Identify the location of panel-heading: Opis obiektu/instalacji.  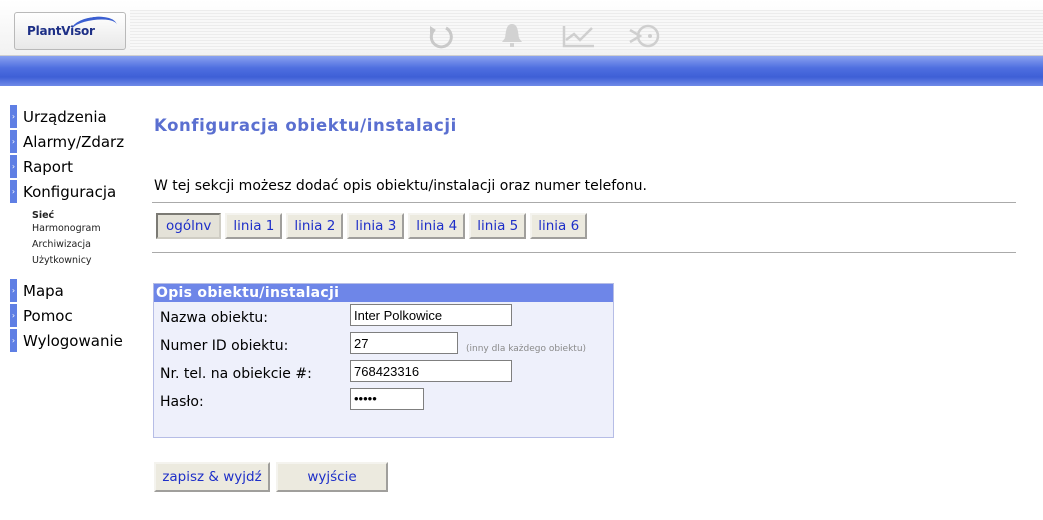
(383, 293).